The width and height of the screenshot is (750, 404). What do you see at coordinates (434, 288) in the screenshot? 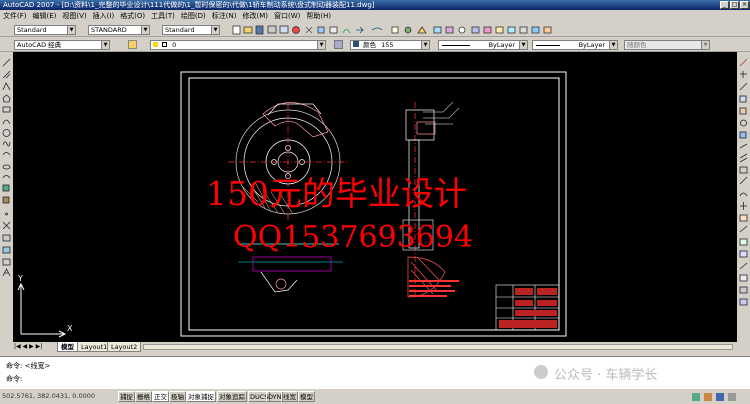
I see `tech-notes` at bounding box center [434, 288].